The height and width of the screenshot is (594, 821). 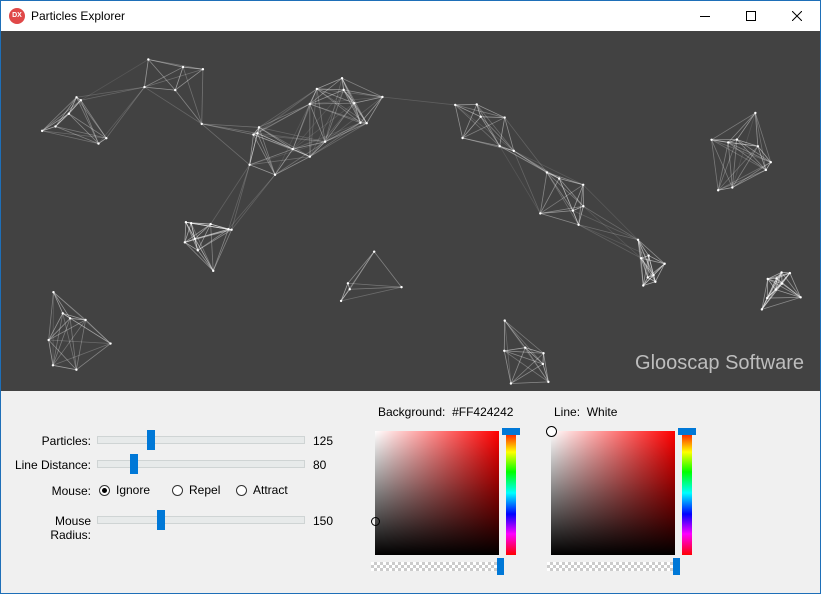 What do you see at coordinates (201, 464) in the screenshot?
I see `line-distance-slider` at bounding box center [201, 464].